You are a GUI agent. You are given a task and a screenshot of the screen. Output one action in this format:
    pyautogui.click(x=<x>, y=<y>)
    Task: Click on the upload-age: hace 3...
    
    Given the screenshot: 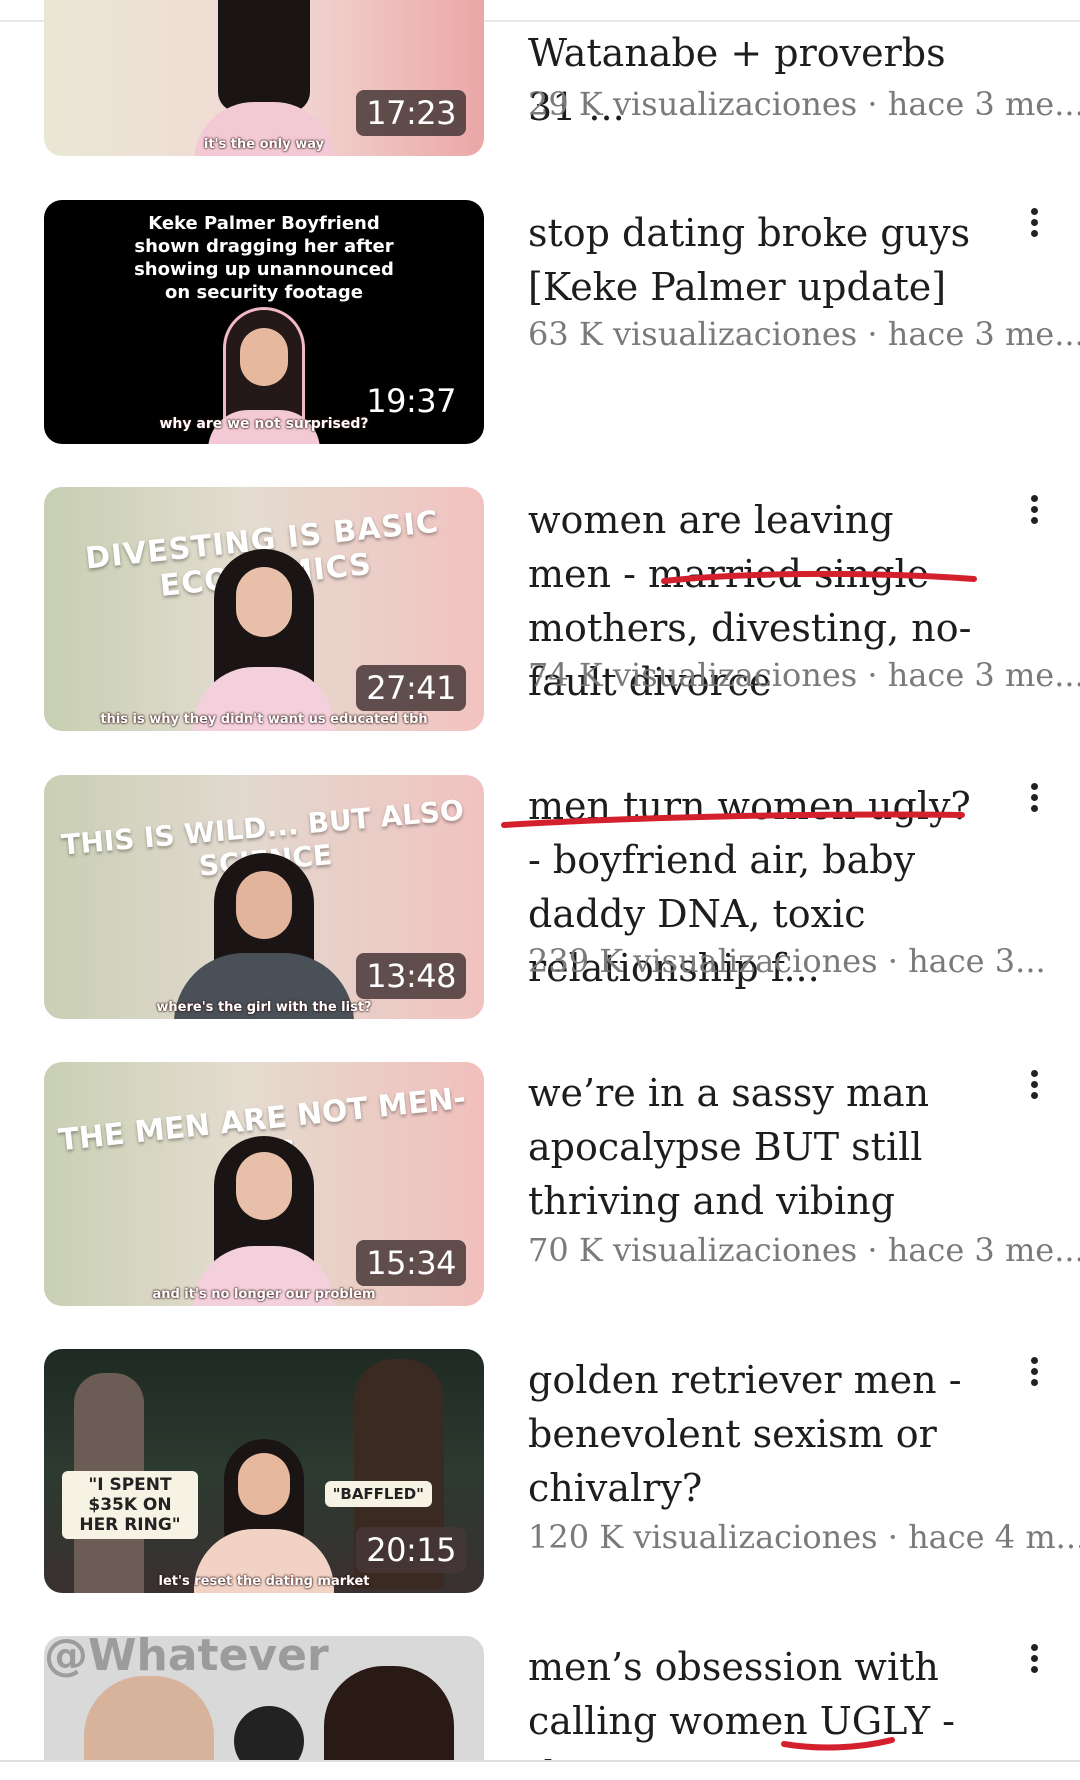 What is the action you would take?
    pyautogui.click(x=977, y=961)
    